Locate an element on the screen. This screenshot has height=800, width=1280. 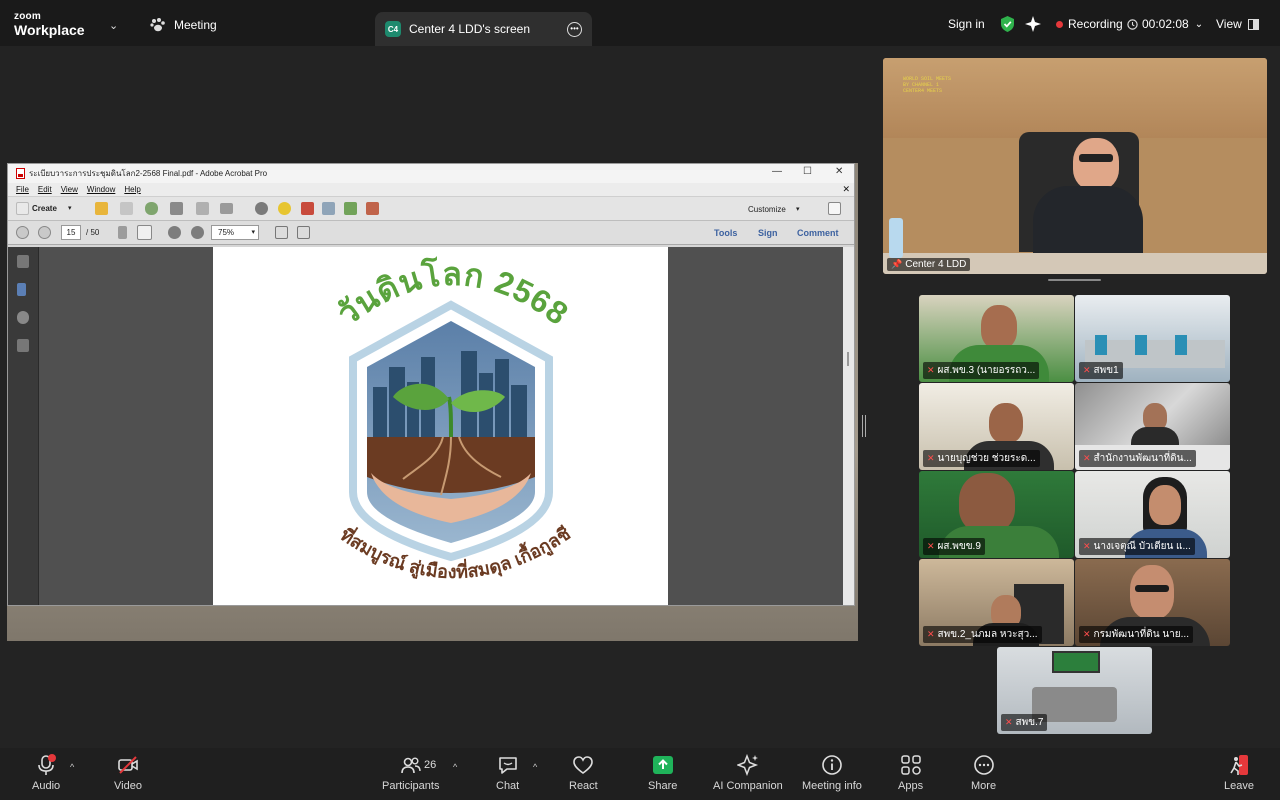
drag-handle is located at coordinates (1074, 280).